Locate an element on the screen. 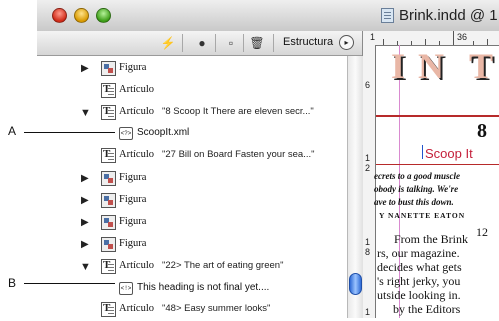 This screenshot has height=321, width=499. add-element-icon: ● is located at coordinates (202, 43).